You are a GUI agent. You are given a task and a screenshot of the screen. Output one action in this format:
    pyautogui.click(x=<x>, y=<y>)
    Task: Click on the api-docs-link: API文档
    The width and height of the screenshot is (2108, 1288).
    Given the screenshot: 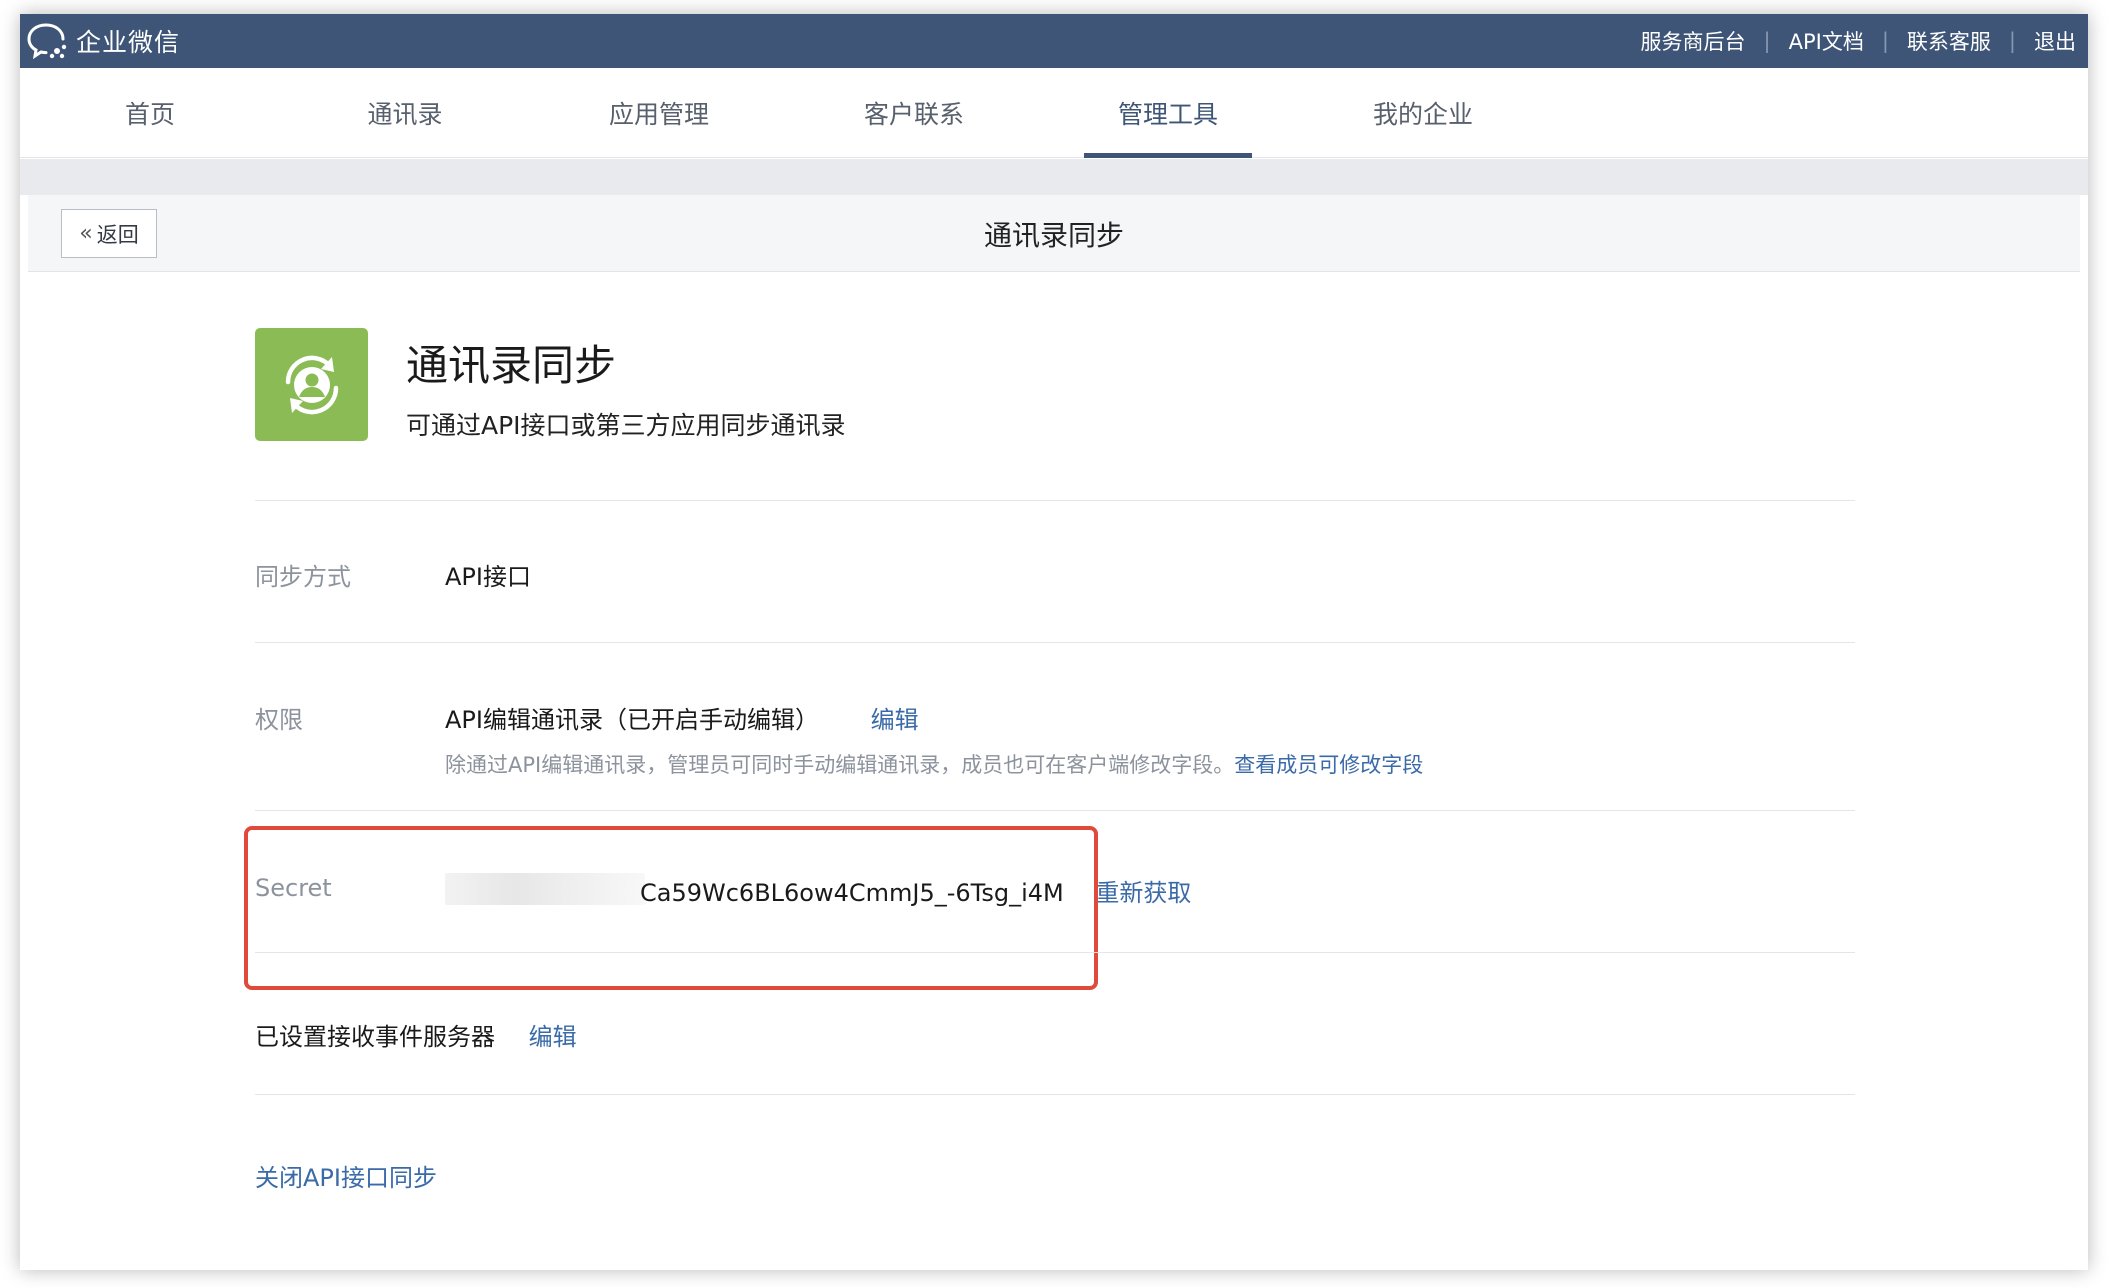 What is the action you would take?
    pyautogui.click(x=1826, y=41)
    